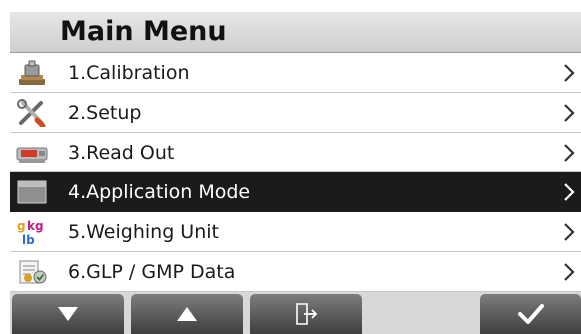 The width and height of the screenshot is (581, 334). Describe the element at coordinates (32, 192) in the screenshot. I see `application-mode-icon` at that location.